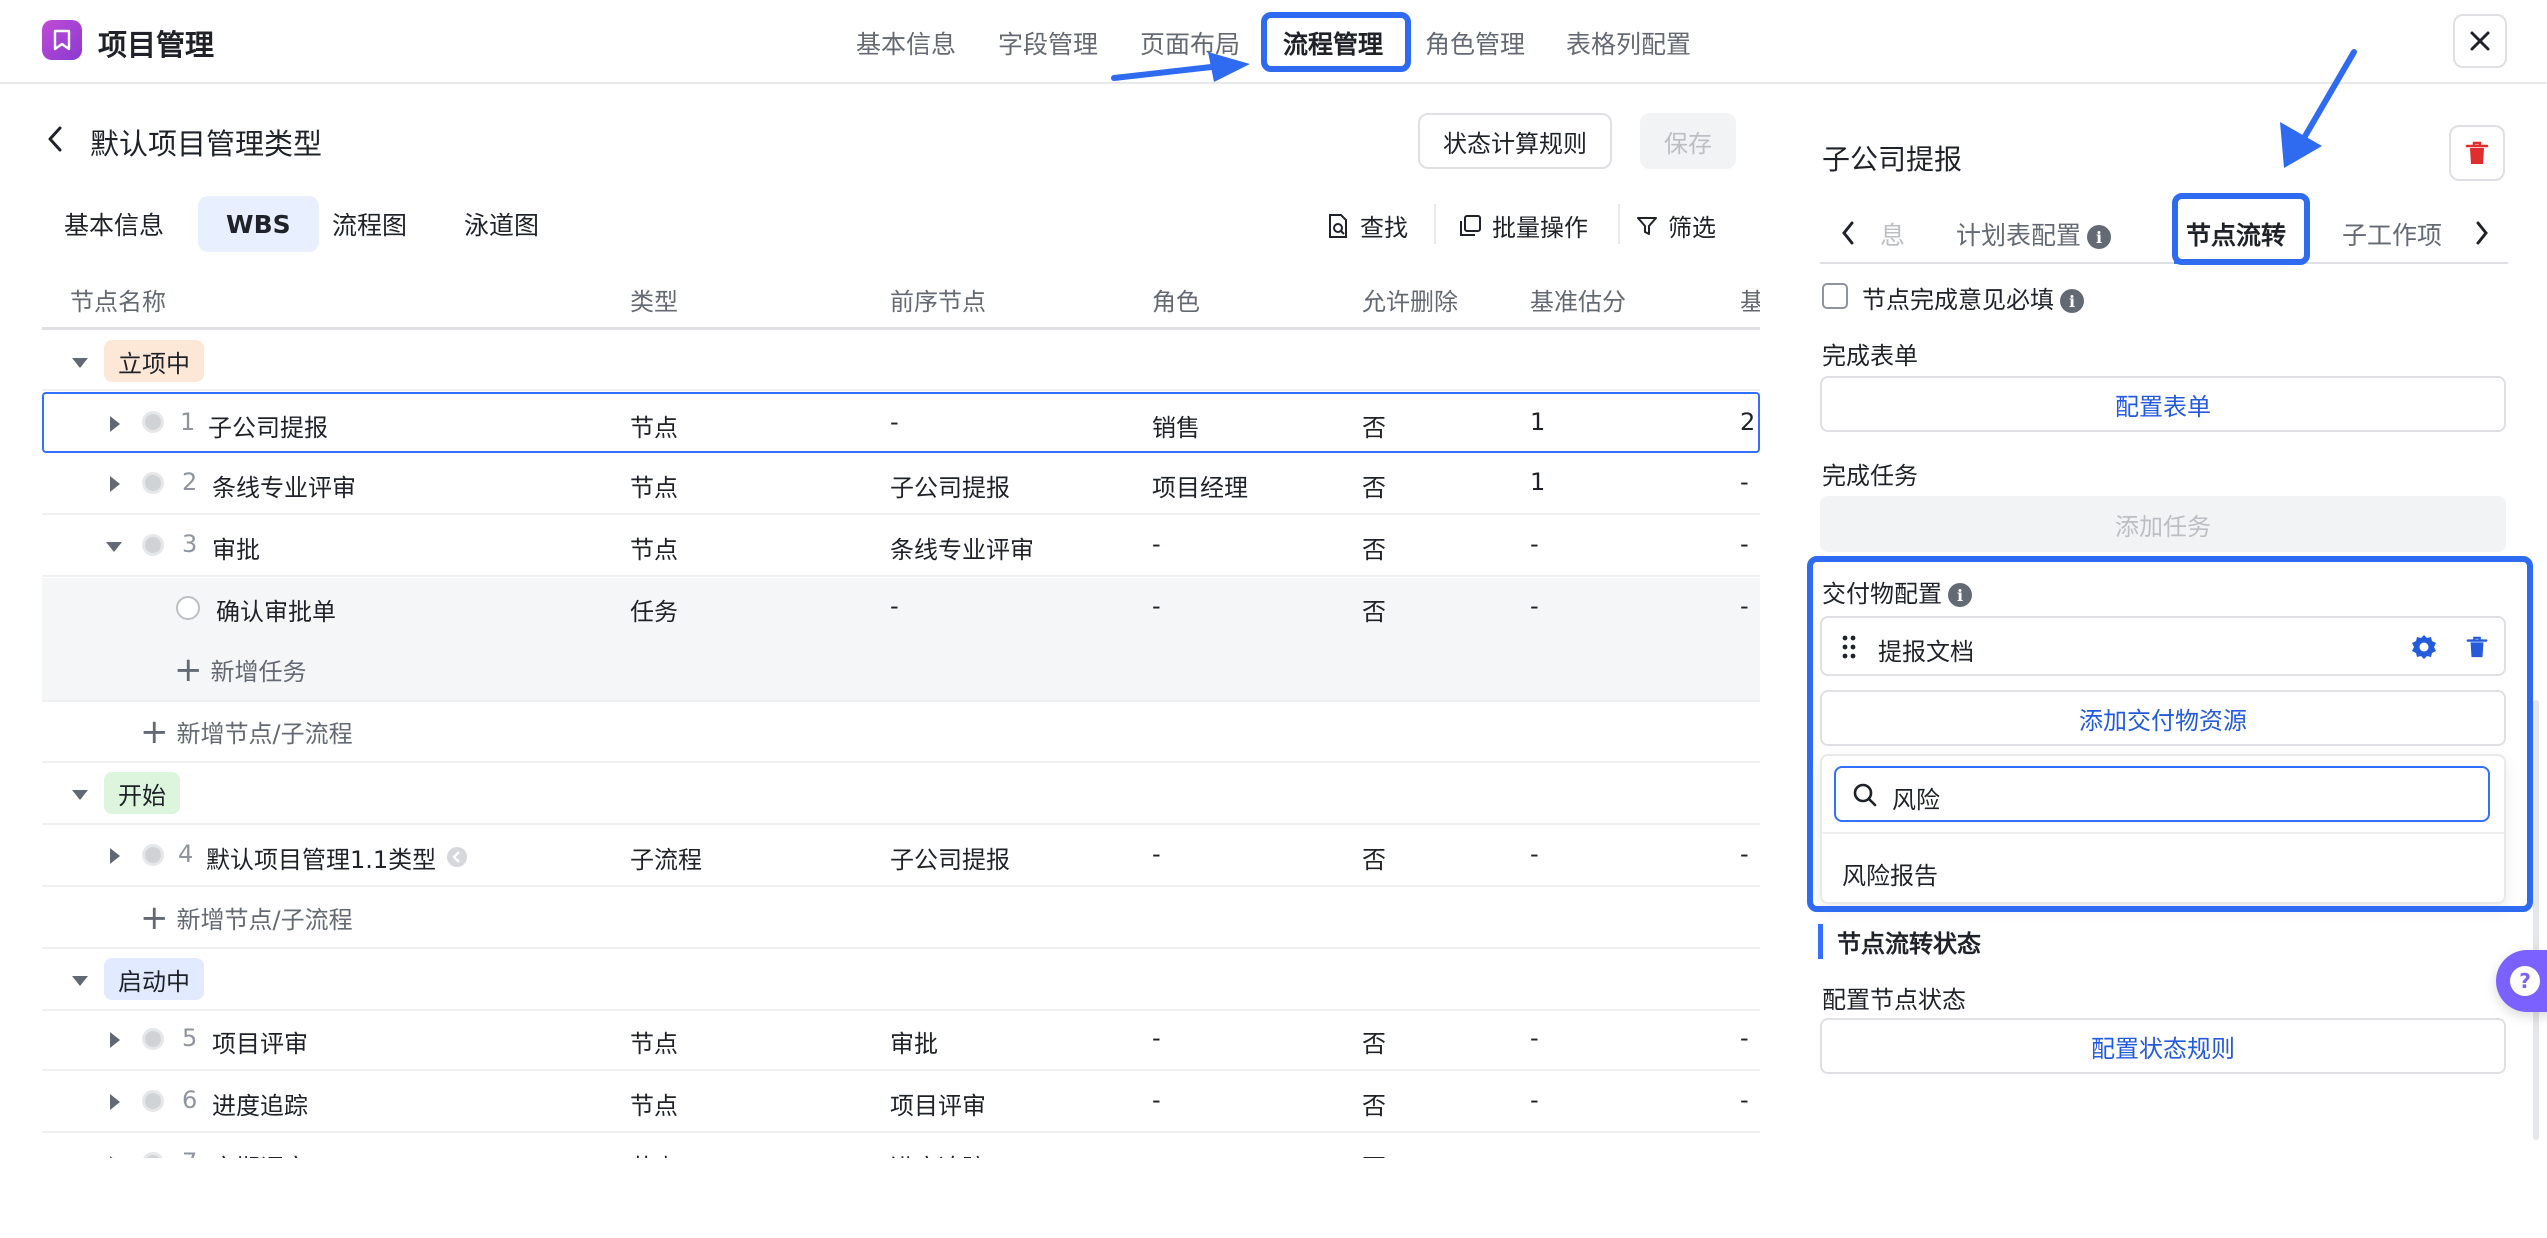 The height and width of the screenshot is (1238, 2547). Describe the element at coordinates (2480, 41) in the screenshot. I see `close-button` at that location.